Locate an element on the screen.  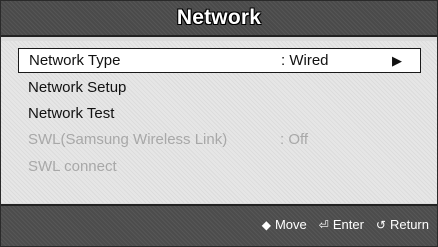
menu-item-network-type: Network Type : Wired ▶ is located at coordinates (219, 60).